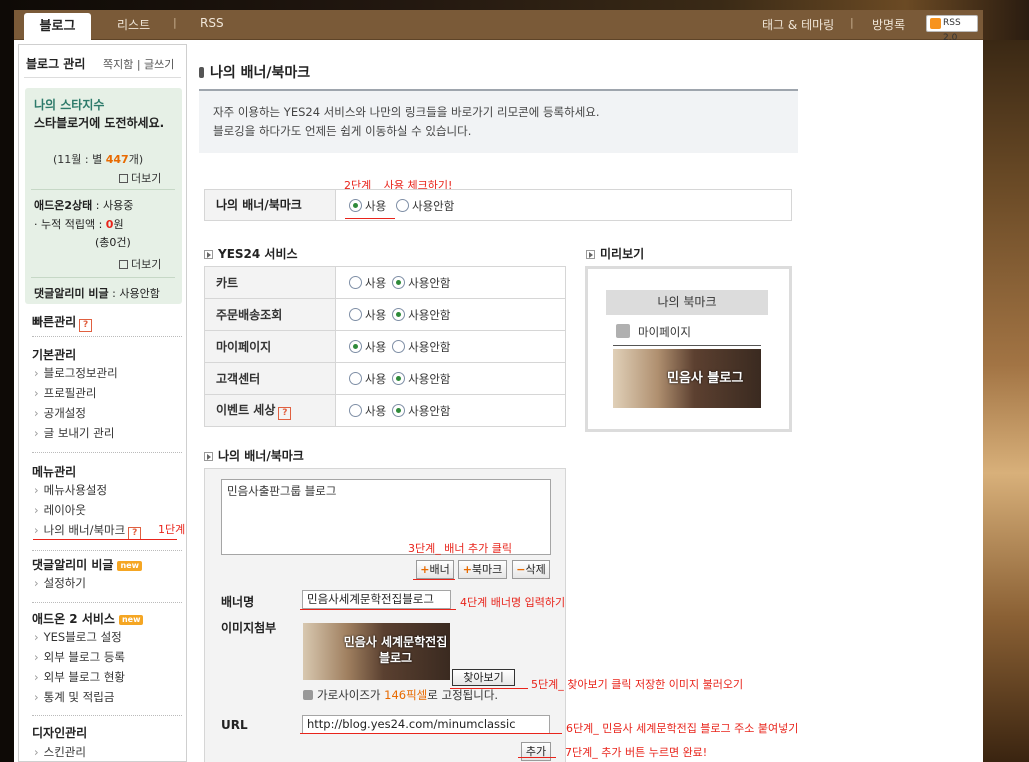  I want to click on image-size-note: 가로사이즈가 146픽셀로 고정됩니다., so click(400, 695).